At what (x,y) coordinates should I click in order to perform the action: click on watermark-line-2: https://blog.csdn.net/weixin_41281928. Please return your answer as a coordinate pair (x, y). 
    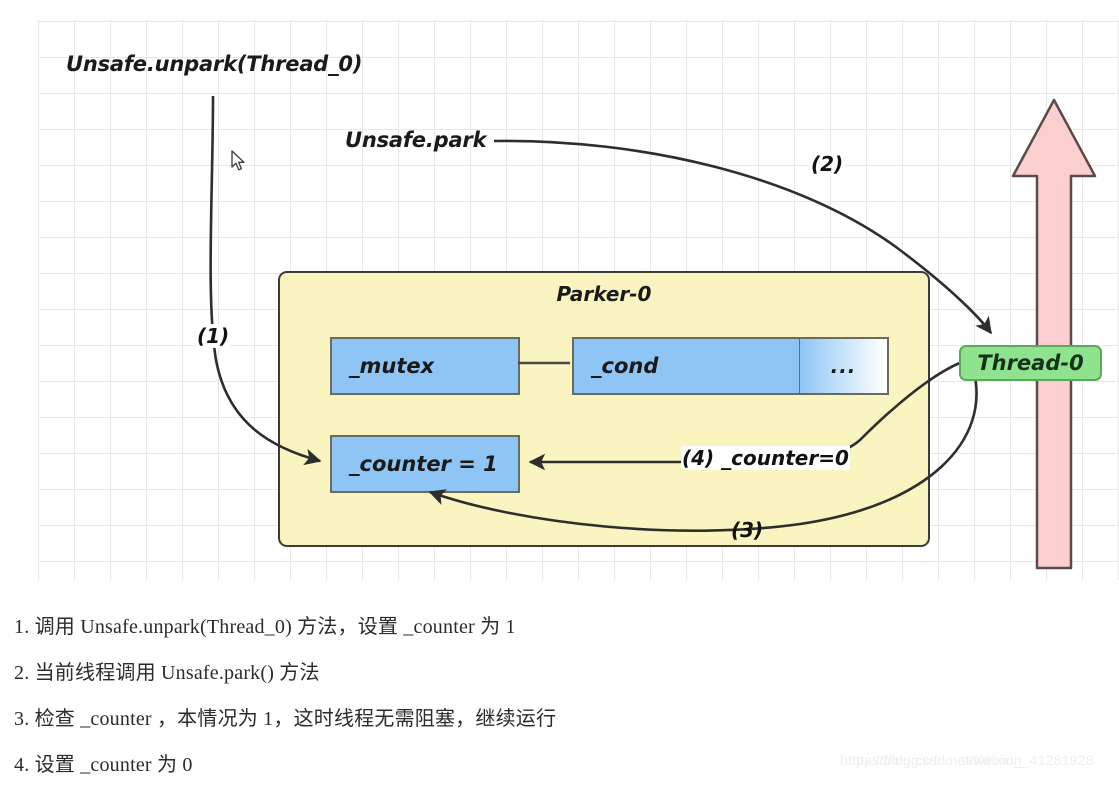
    Looking at the image, I should click on (971, 760).